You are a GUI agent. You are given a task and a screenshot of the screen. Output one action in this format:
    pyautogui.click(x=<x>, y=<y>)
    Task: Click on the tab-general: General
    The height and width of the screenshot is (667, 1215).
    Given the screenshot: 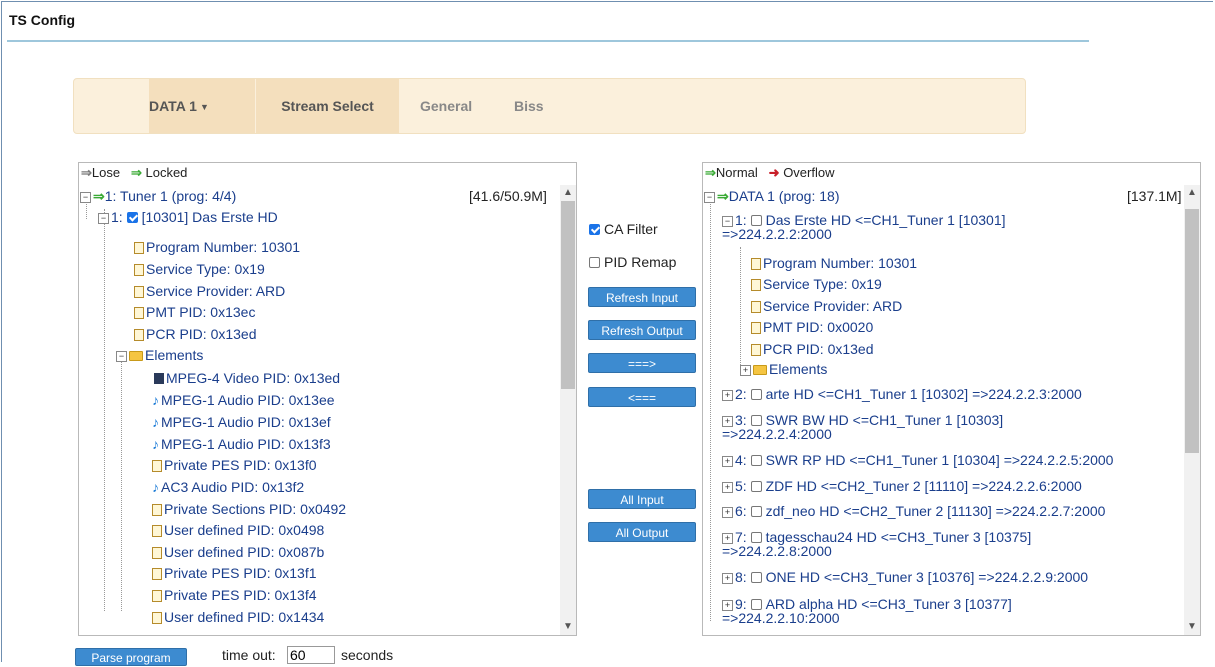 What is the action you would take?
    pyautogui.click(x=455, y=106)
    